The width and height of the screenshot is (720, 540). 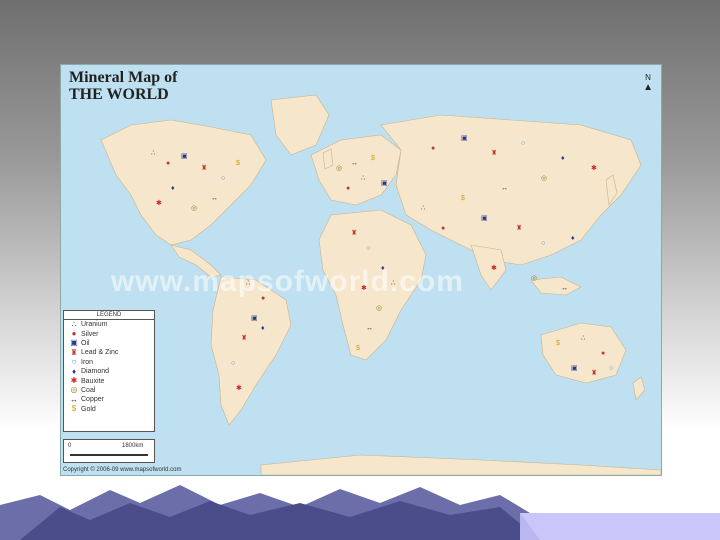 What do you see at coordinates (109, 333) in the screenshot?
I see `legend-item: ● Silver` at bounding box center [109, 333].